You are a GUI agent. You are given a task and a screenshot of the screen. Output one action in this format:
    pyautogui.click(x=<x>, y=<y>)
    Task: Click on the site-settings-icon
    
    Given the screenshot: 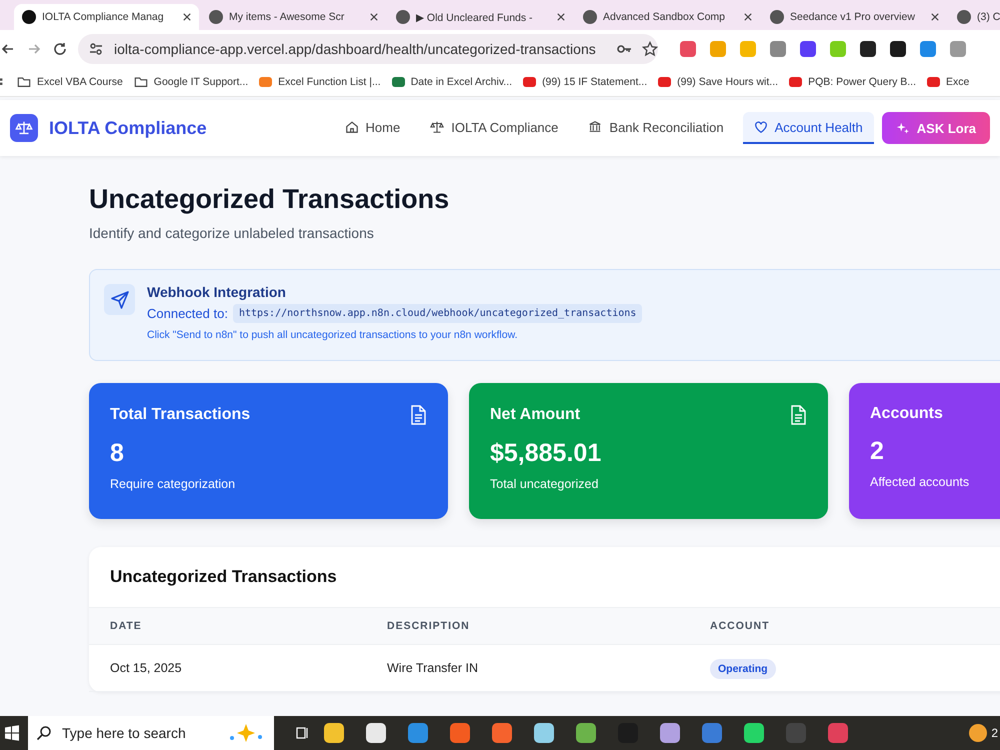 What is the action you would take?
    pyautogui.click(x=96, y=49)
    